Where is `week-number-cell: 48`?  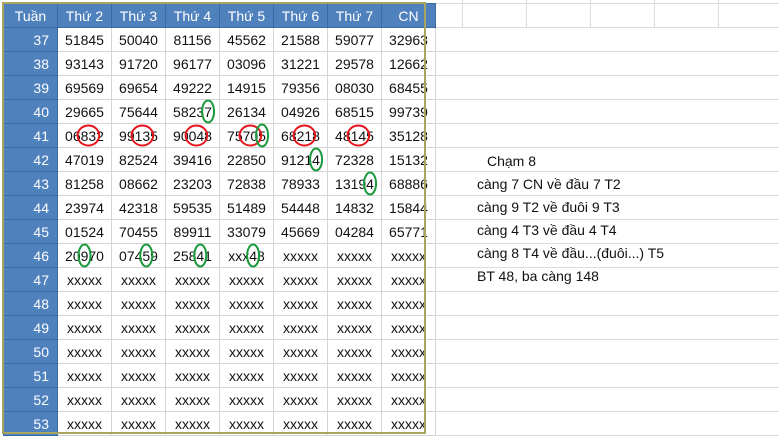 week-number-cell: 48 is located at coordinates (30, 303).